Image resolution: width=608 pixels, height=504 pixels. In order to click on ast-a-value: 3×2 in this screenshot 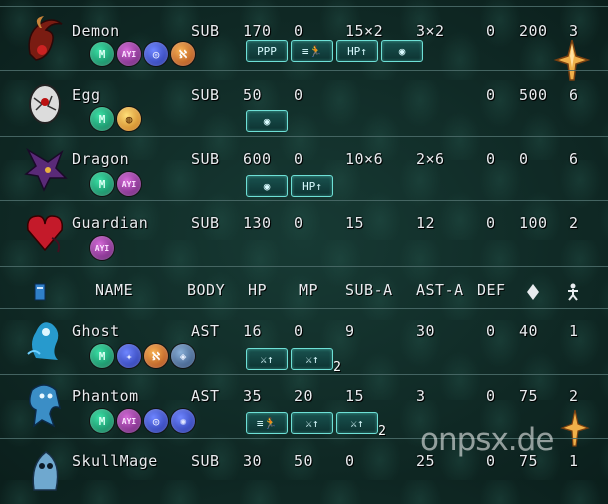, I will do `click(430, 31)`.